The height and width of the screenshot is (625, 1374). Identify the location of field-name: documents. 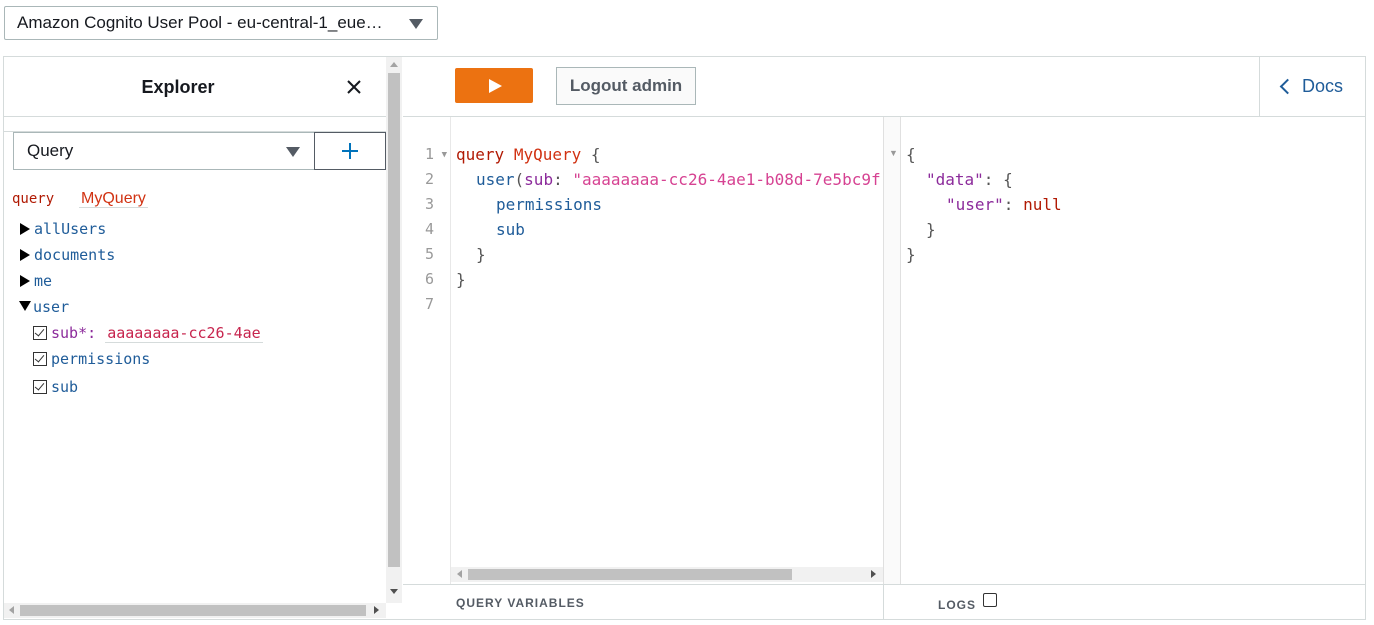
(75, 255).